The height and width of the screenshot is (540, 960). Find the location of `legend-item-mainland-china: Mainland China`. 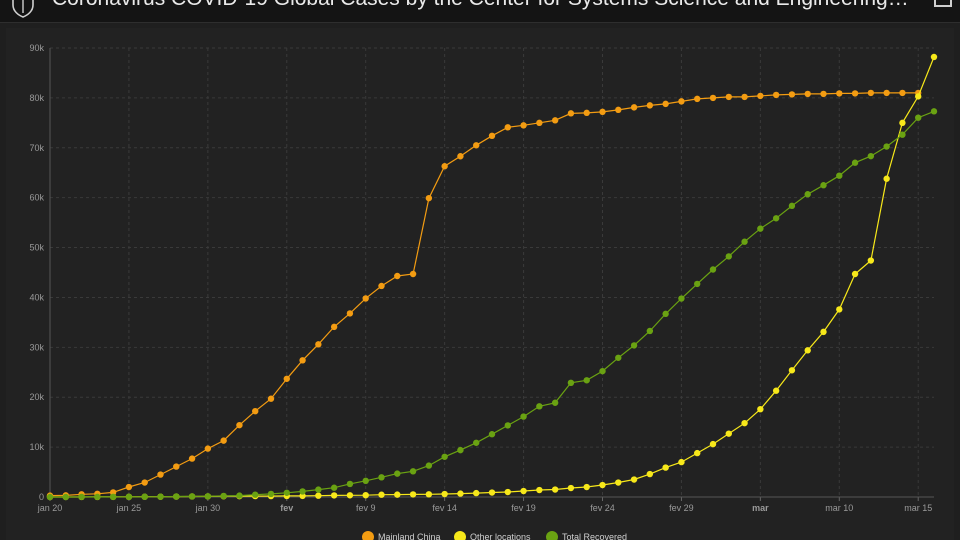

legend-item-mainland-china: Mainland China is located at coordinates (401, 535).